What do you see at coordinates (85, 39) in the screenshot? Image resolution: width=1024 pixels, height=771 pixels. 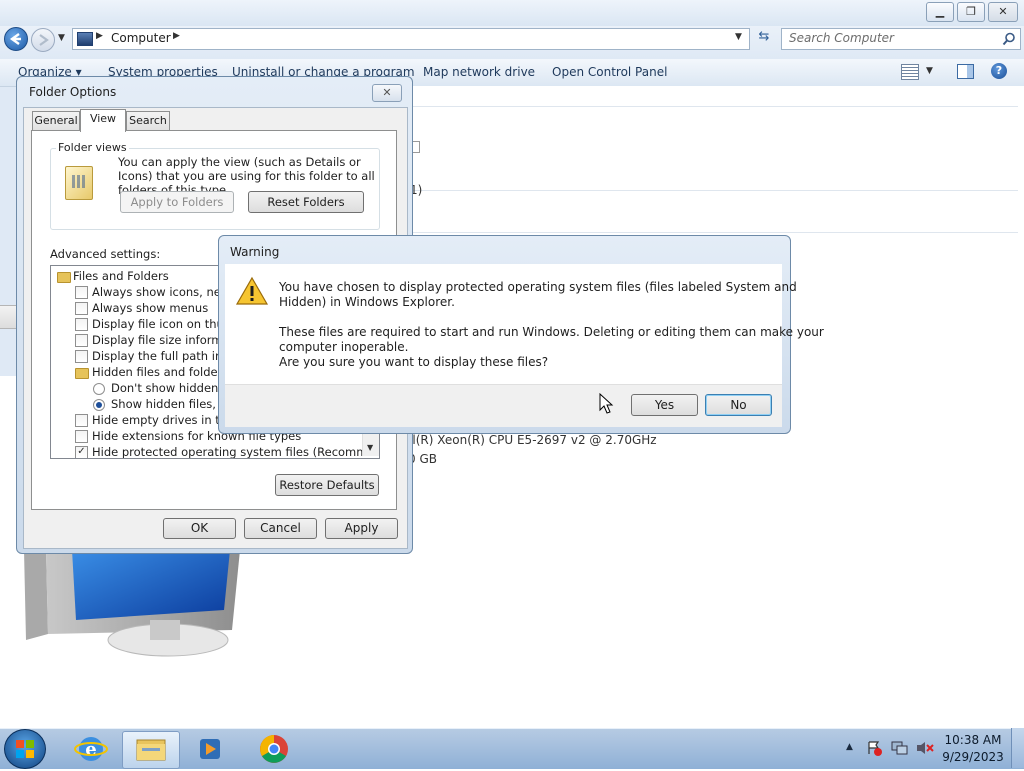 I see `computer-icon` at bounding box center [85, 39].